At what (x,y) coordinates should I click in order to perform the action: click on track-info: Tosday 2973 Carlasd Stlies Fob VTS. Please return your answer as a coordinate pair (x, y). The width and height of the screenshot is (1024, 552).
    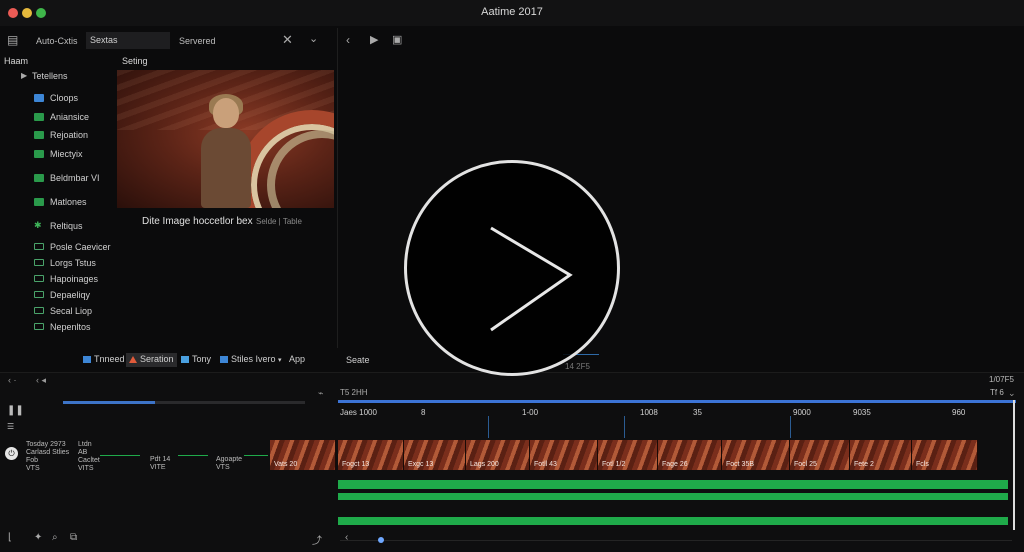
    Looking at the image, I should click on (48, 456).